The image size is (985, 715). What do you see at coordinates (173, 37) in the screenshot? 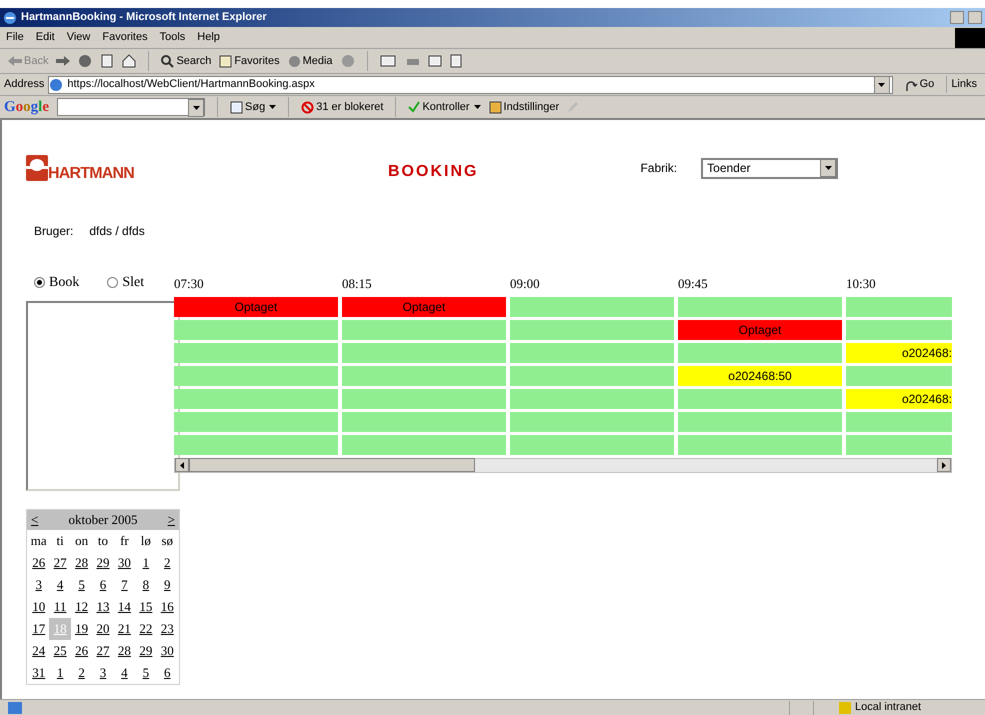
I see `menu-item: Tools` at bounding box center [173, 37].